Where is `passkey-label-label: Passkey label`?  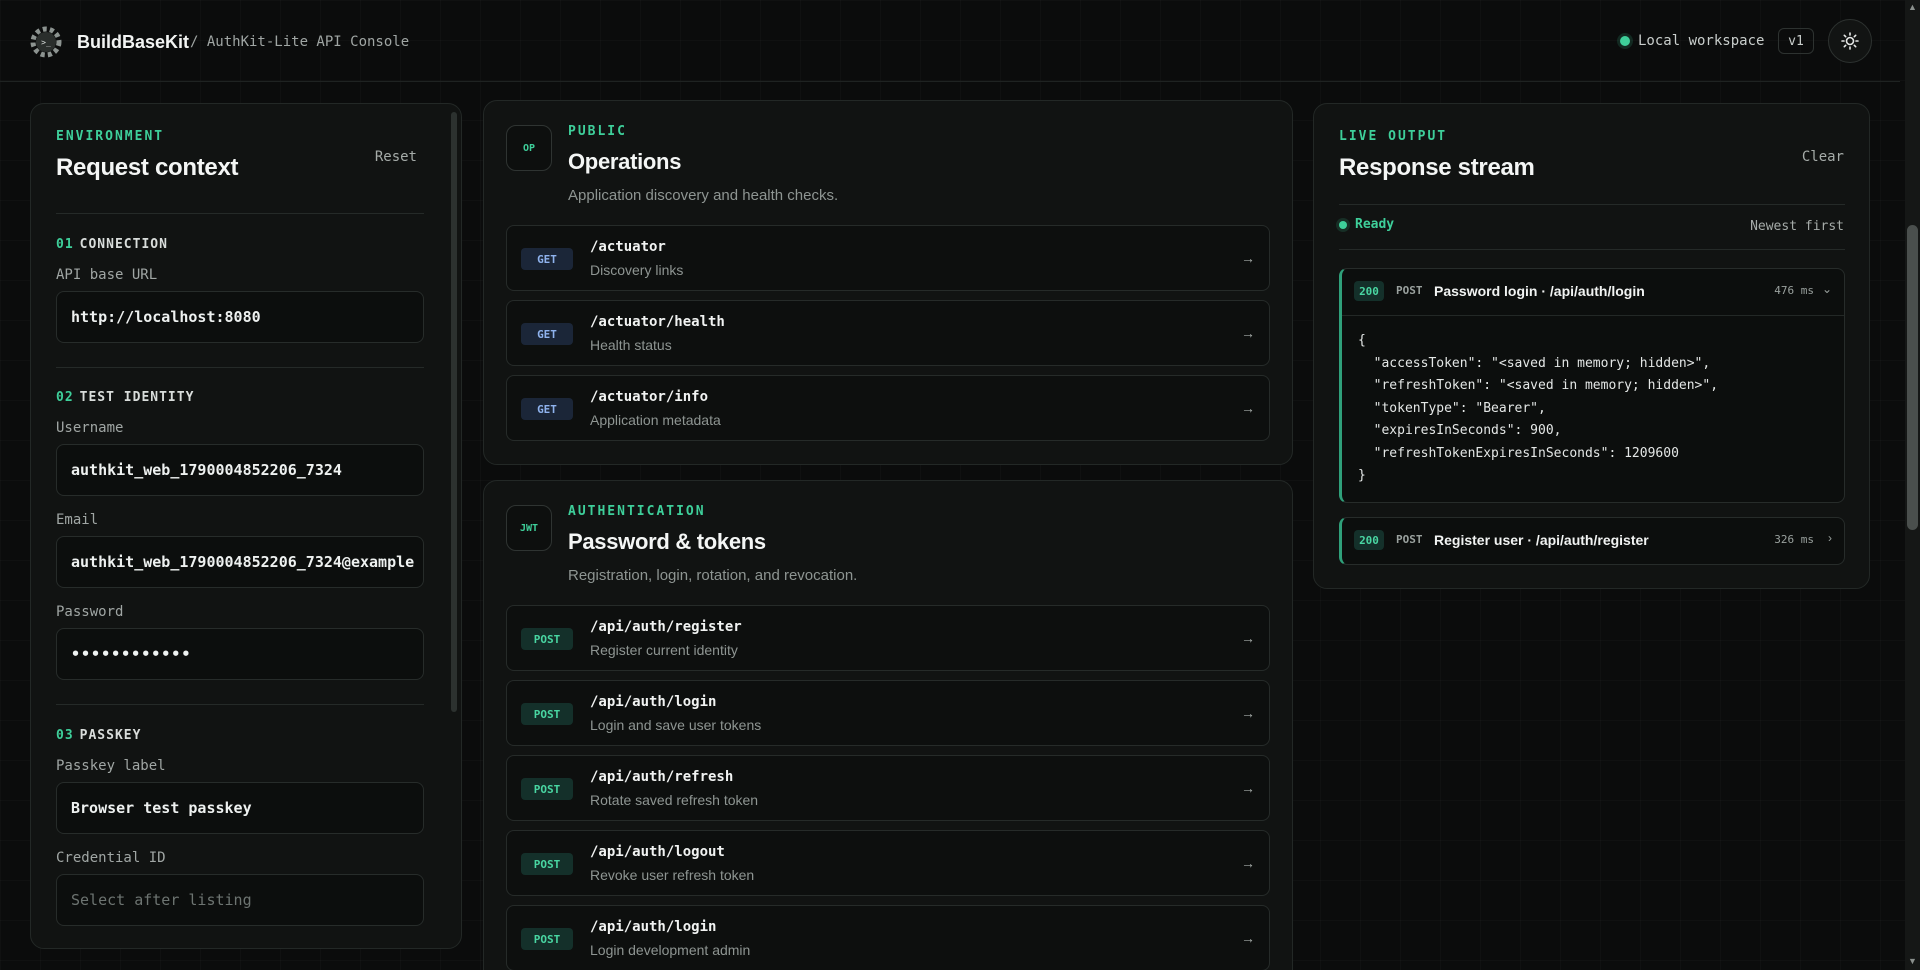
passkey-label-label: Passkey label is located at coordinates (111, 766).